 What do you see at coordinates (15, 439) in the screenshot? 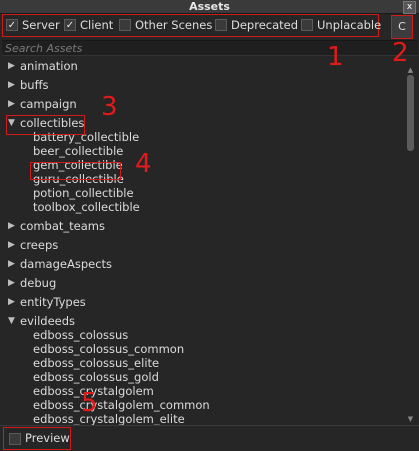
I see `preview-checkbox` at bounding box center [15, 439].